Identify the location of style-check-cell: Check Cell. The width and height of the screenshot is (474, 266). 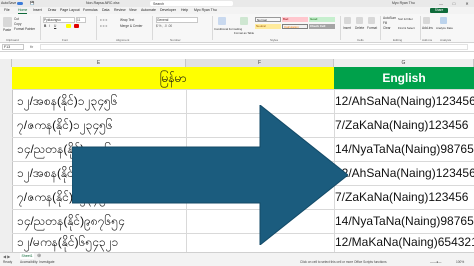
(322, 26).